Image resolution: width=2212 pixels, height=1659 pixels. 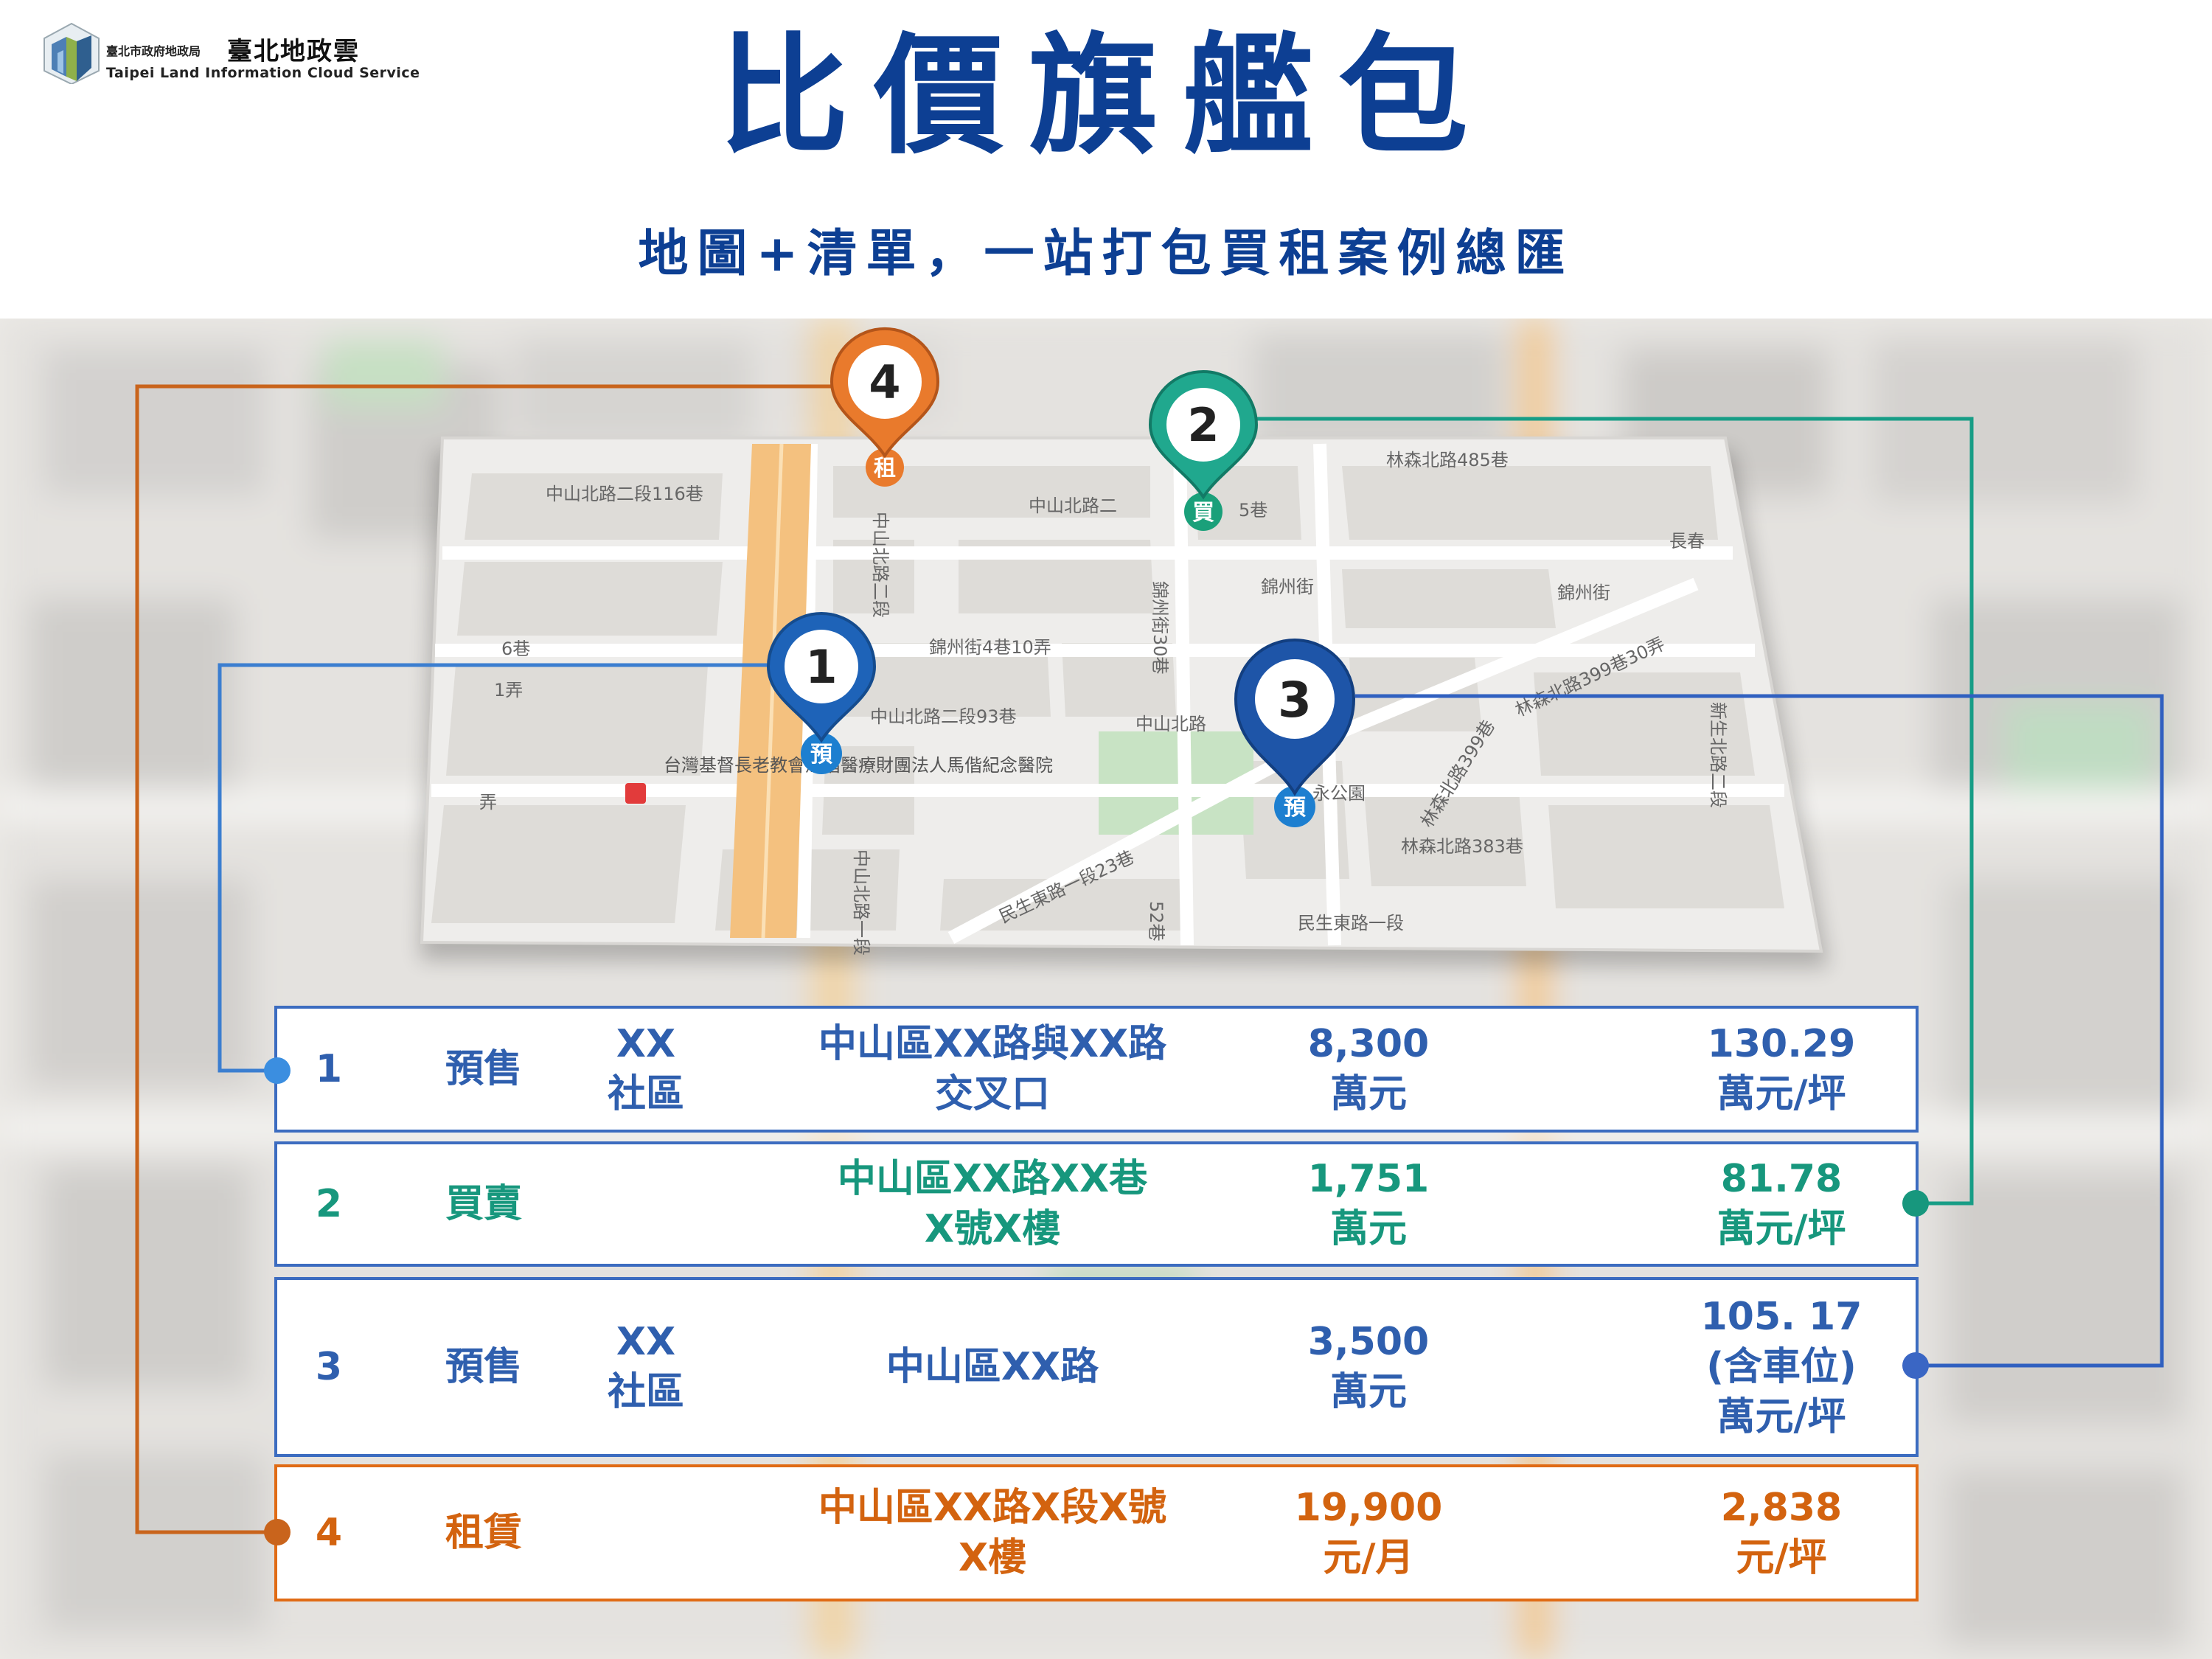 I want to click on page-title: 比價旗艦包, so click(x=1105, y=95).